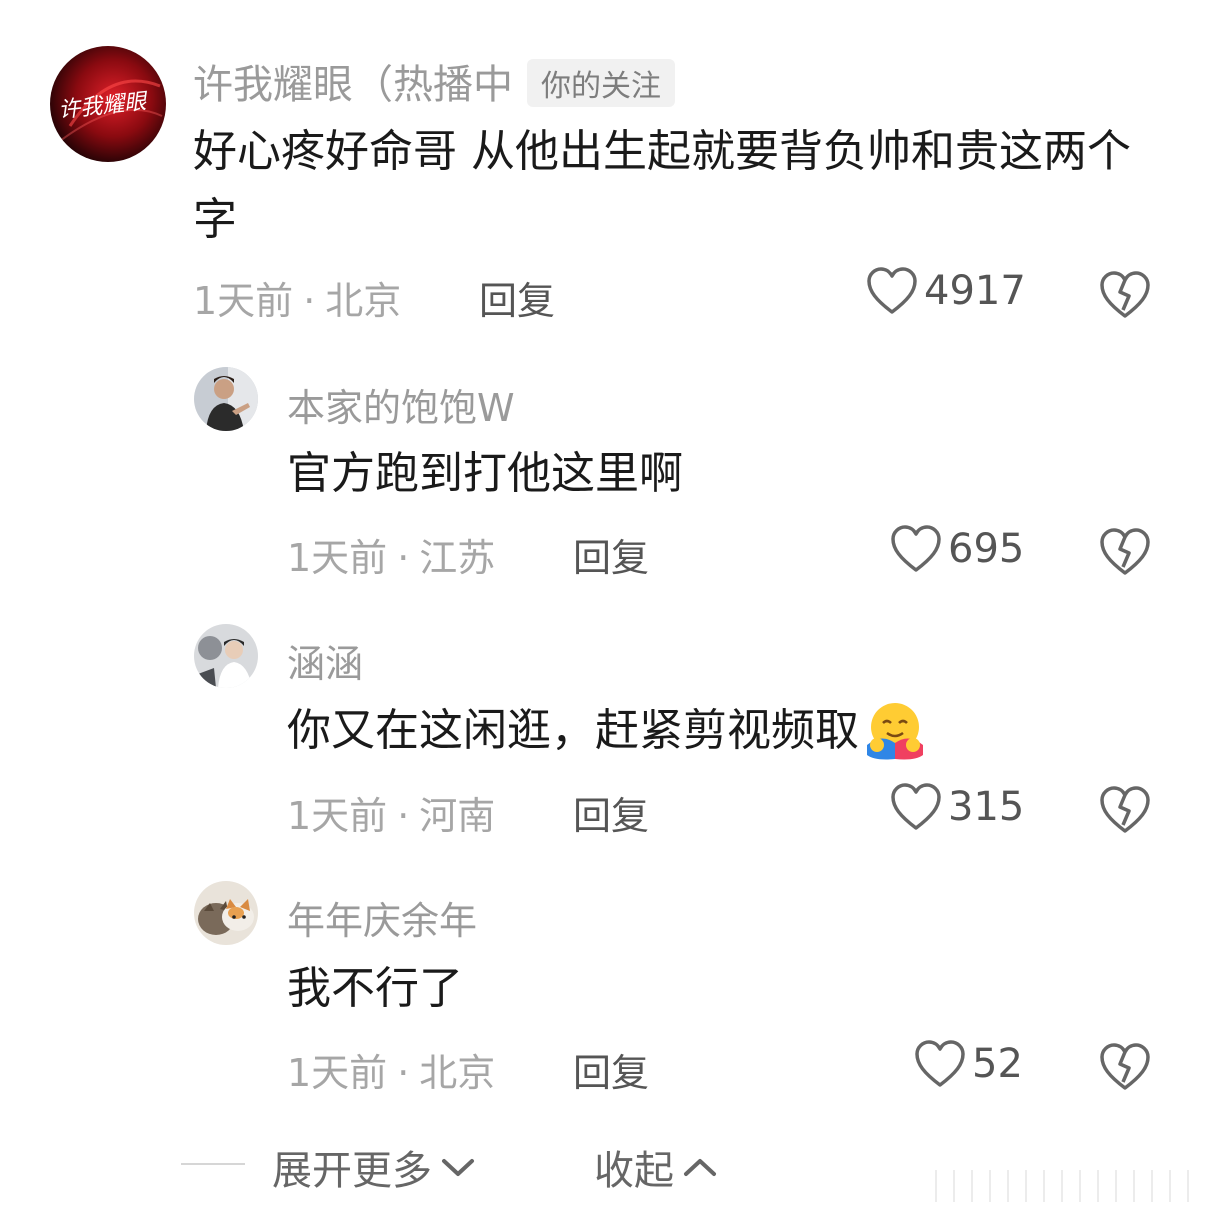 The image size is (1214, 1214). I want to click on expand-more-label: 展开更多, so click(352, 1171).